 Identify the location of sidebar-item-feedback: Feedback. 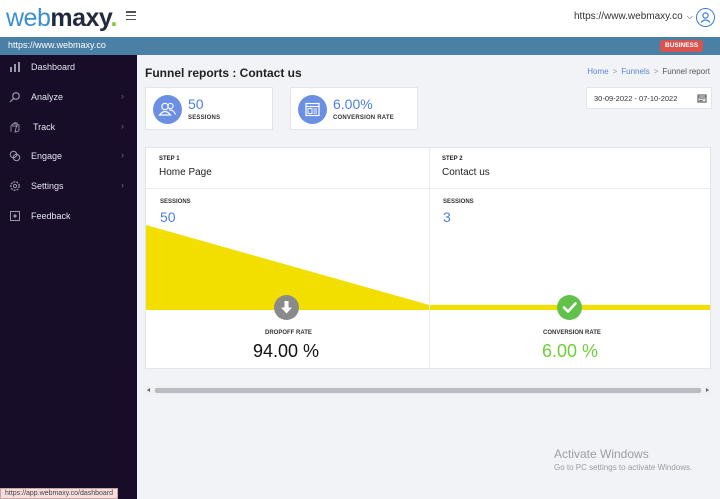
(68, 217).